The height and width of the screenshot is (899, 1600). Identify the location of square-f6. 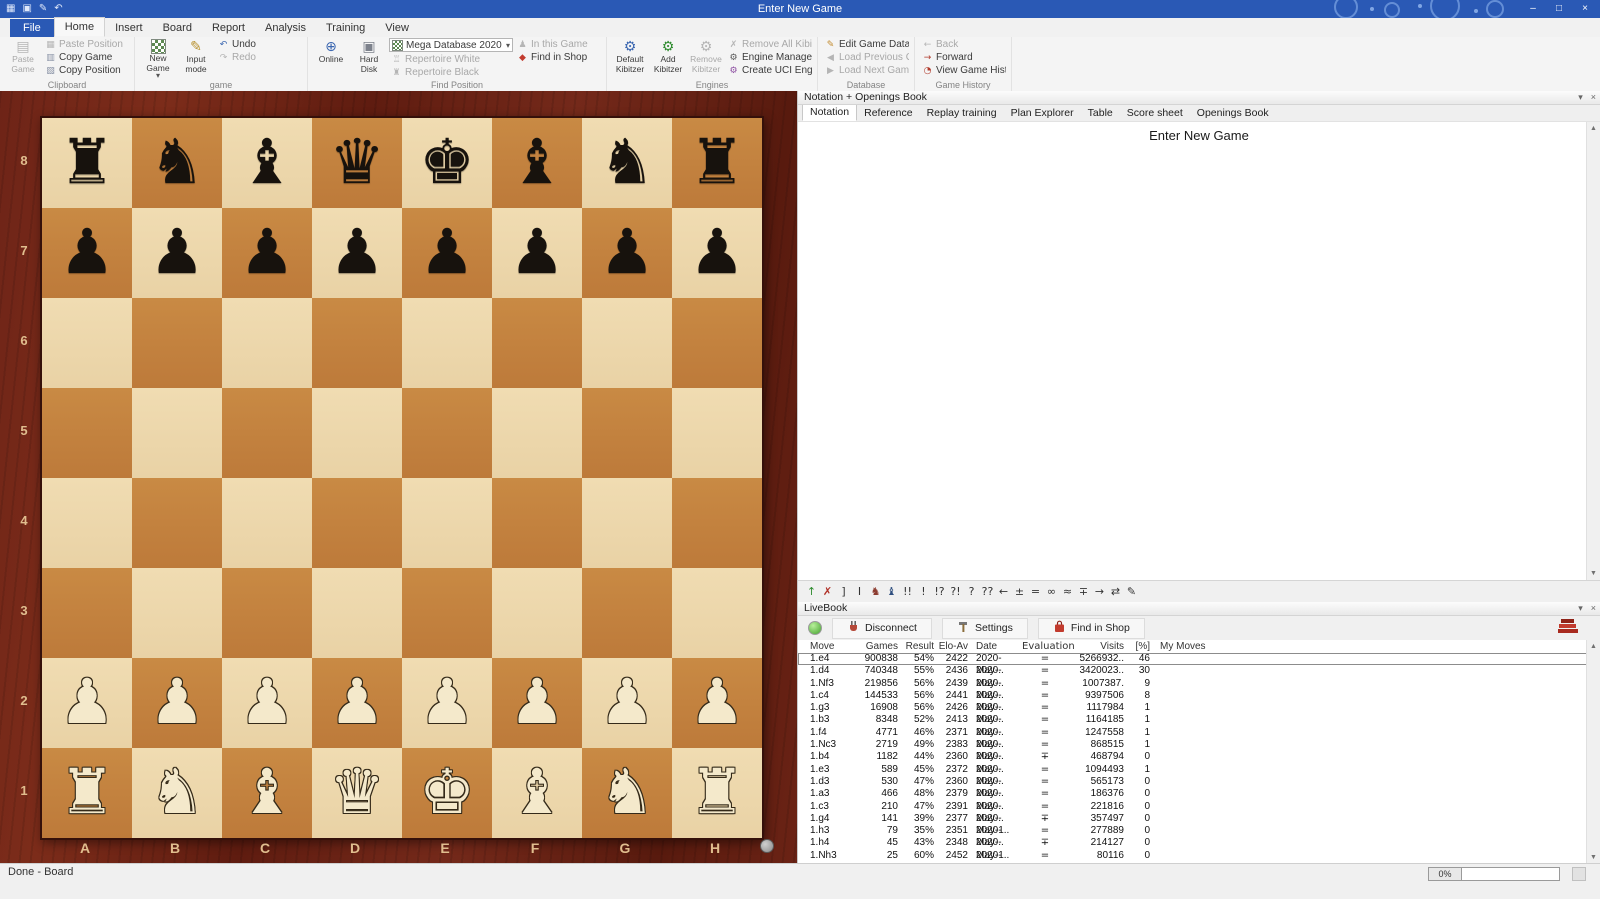
(537, 343).